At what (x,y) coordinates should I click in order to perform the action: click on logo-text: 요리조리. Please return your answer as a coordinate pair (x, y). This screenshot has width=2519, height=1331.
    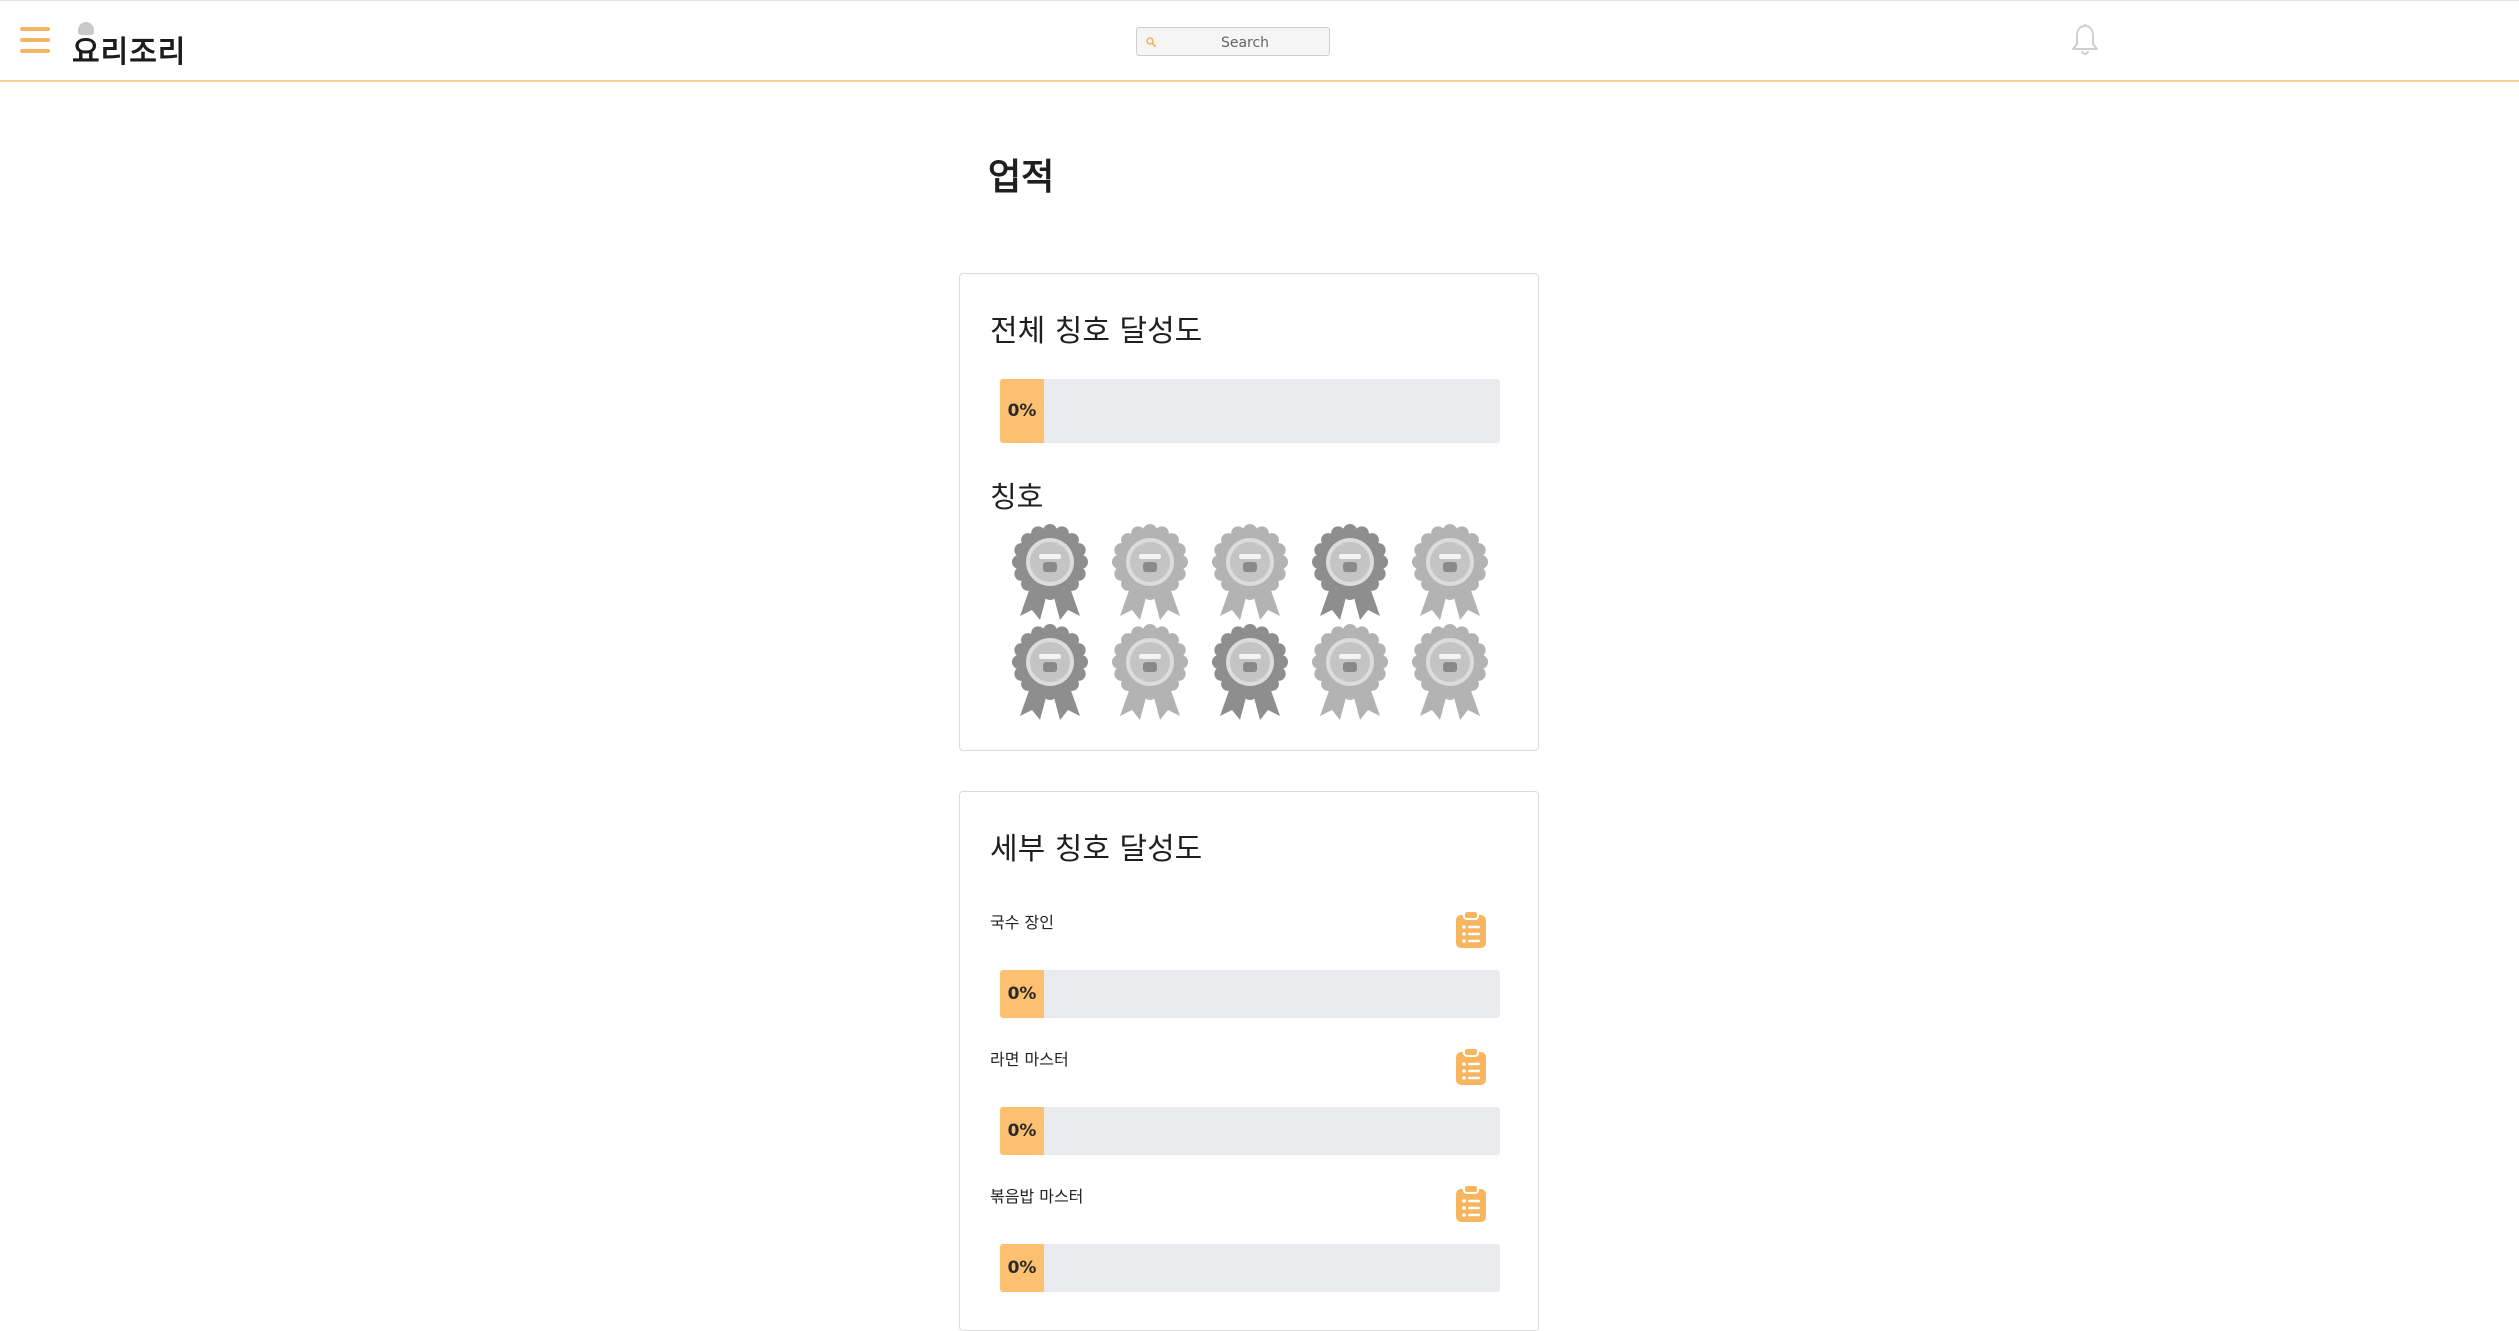
    Looking at the image, I should click on (129, 52).